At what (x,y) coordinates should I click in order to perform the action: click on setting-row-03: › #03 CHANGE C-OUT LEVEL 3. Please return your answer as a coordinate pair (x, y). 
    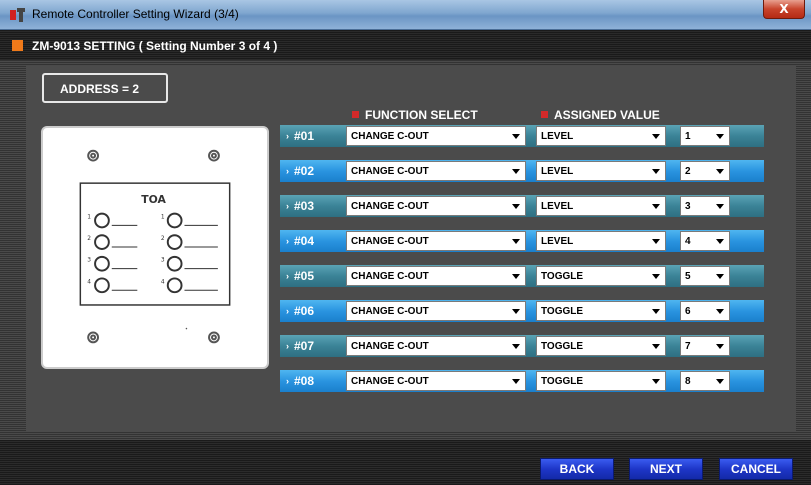
    Looking at the image, I should click on (522, 206).